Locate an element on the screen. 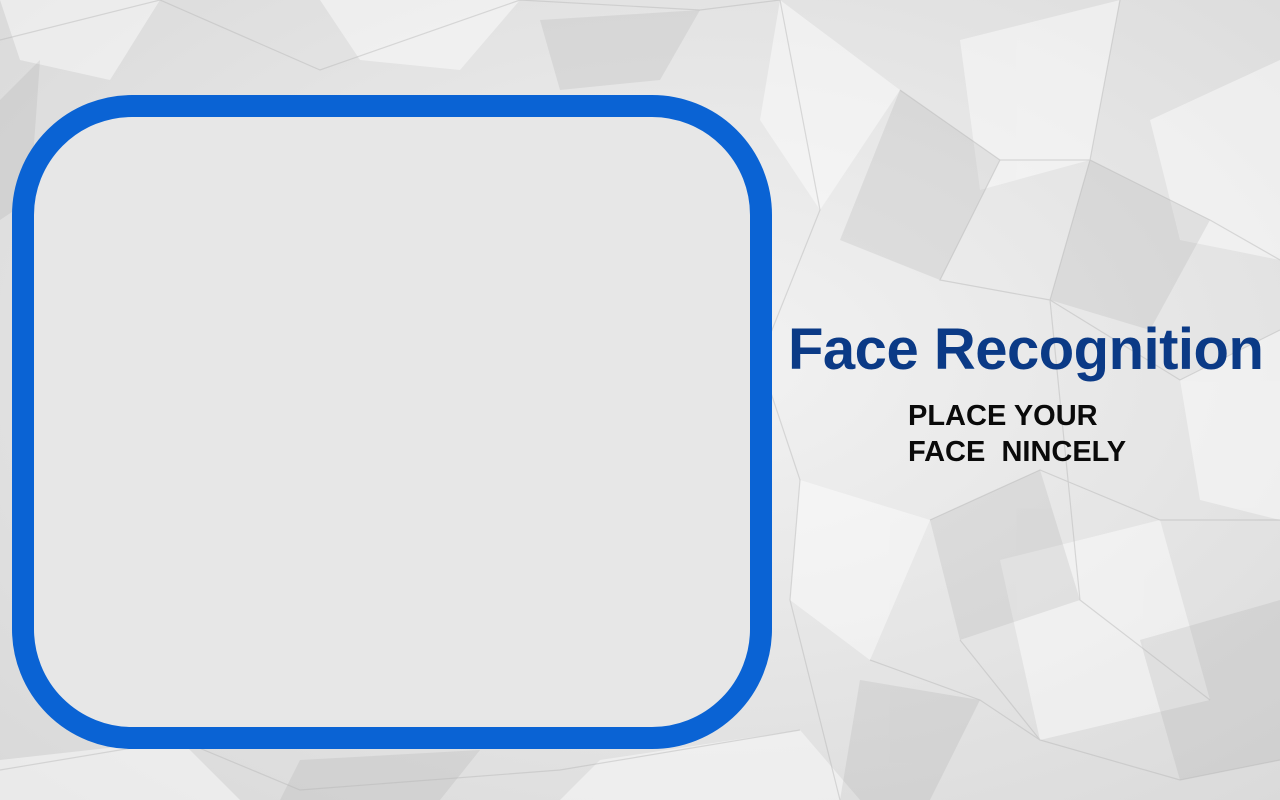 This screenshot has height=800, width=1280. instruction-line-2: FACE NINCELY is located at coordinates (1017, 452).